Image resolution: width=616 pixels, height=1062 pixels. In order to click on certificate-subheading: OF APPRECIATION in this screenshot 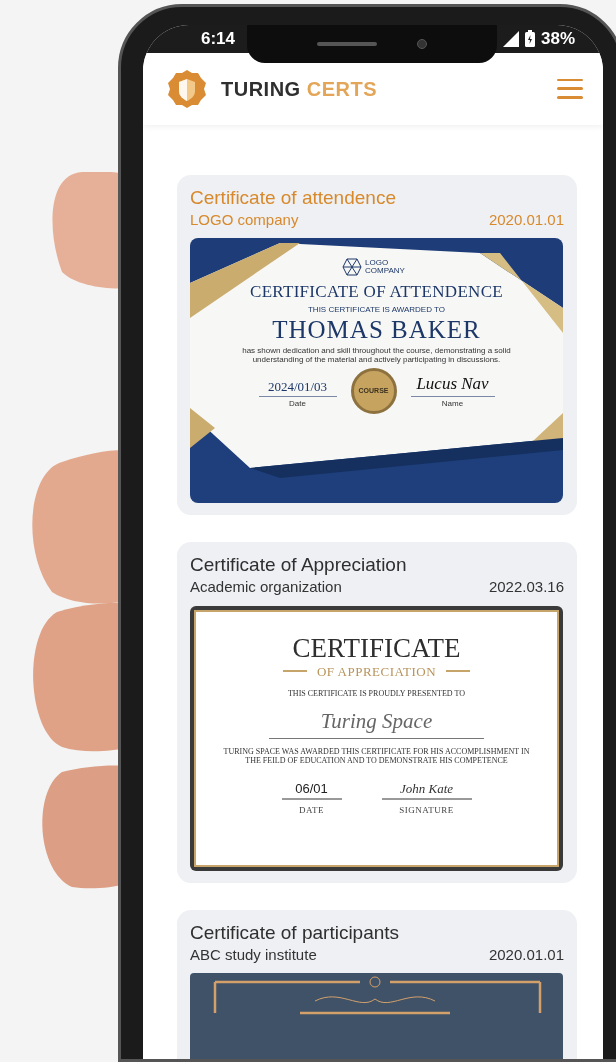, I will do `click(376, 671)`.